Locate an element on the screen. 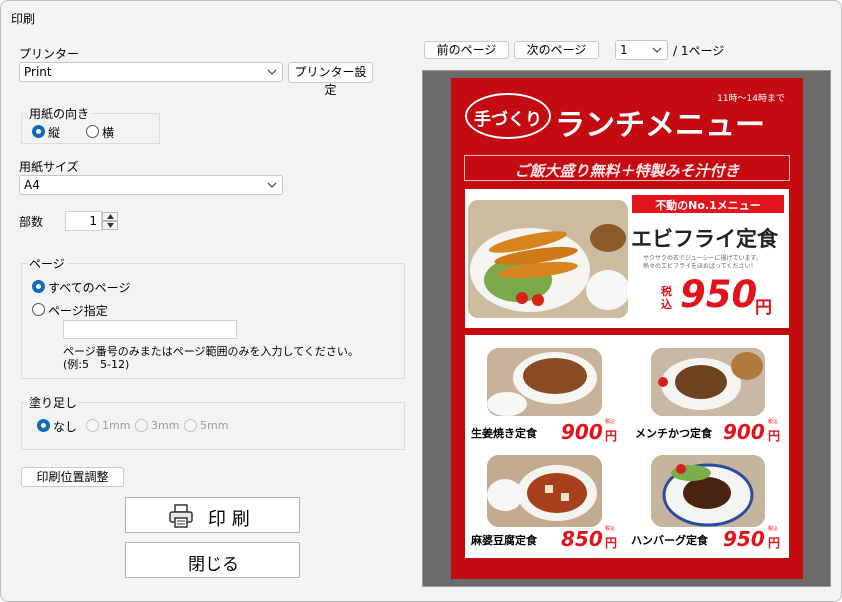  bleed-5mm-radio is located at coordinates (190, 425).